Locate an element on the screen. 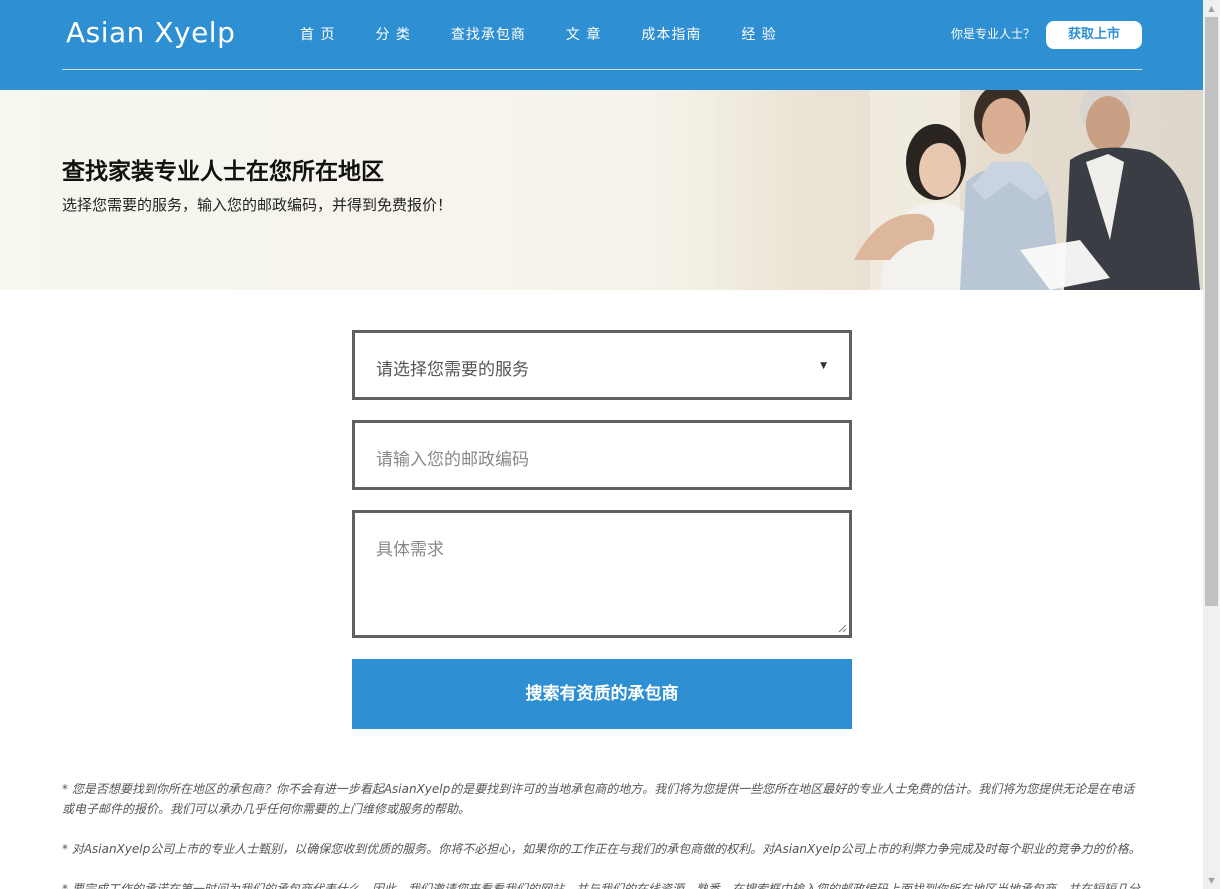 The image size is (1220, 889). pro-question-text: 你是专业人士？ is located at coordinates (993, 34).